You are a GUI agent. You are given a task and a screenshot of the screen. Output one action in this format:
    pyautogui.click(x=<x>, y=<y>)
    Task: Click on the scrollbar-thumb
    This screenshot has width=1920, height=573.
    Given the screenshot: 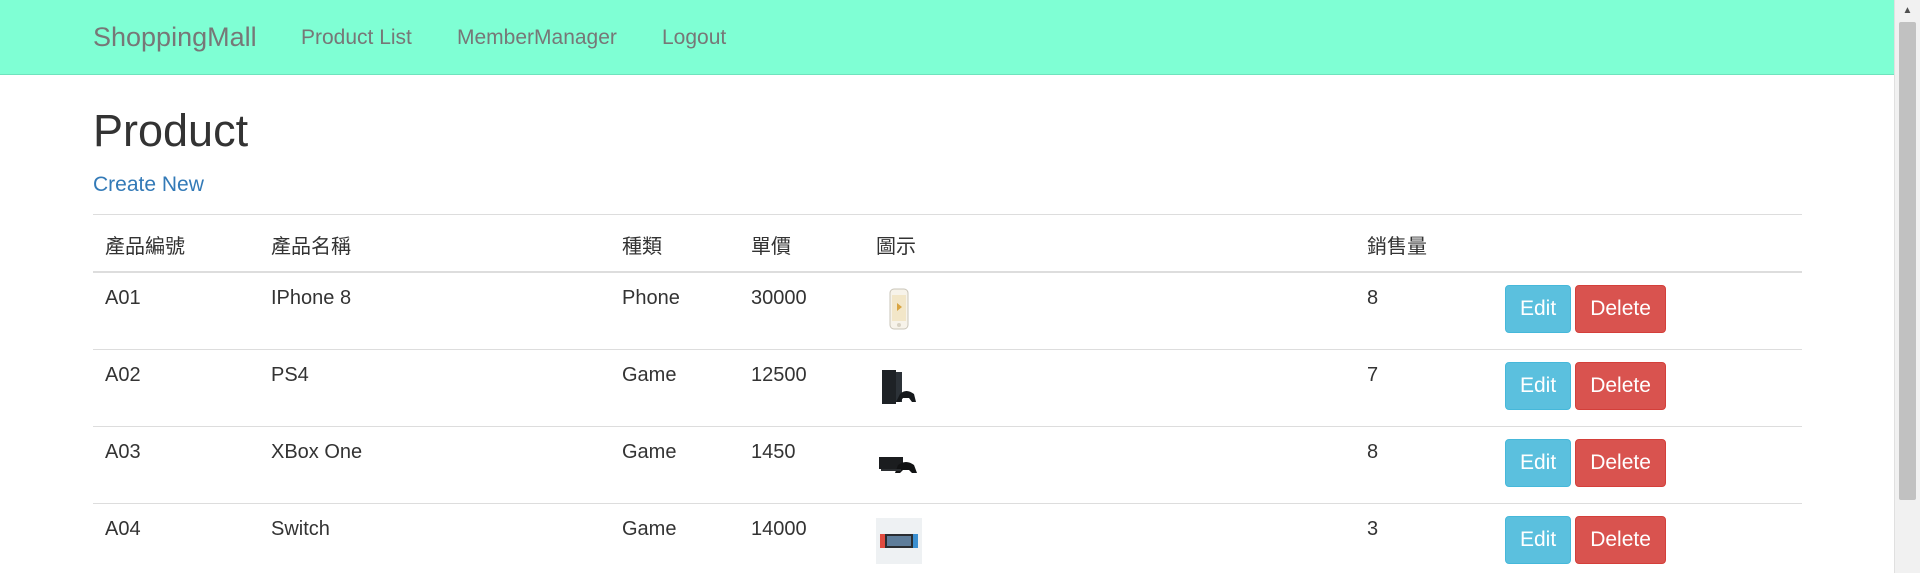 What is the action you would take?
    pyautogui.click(x=1907, y=261)
    